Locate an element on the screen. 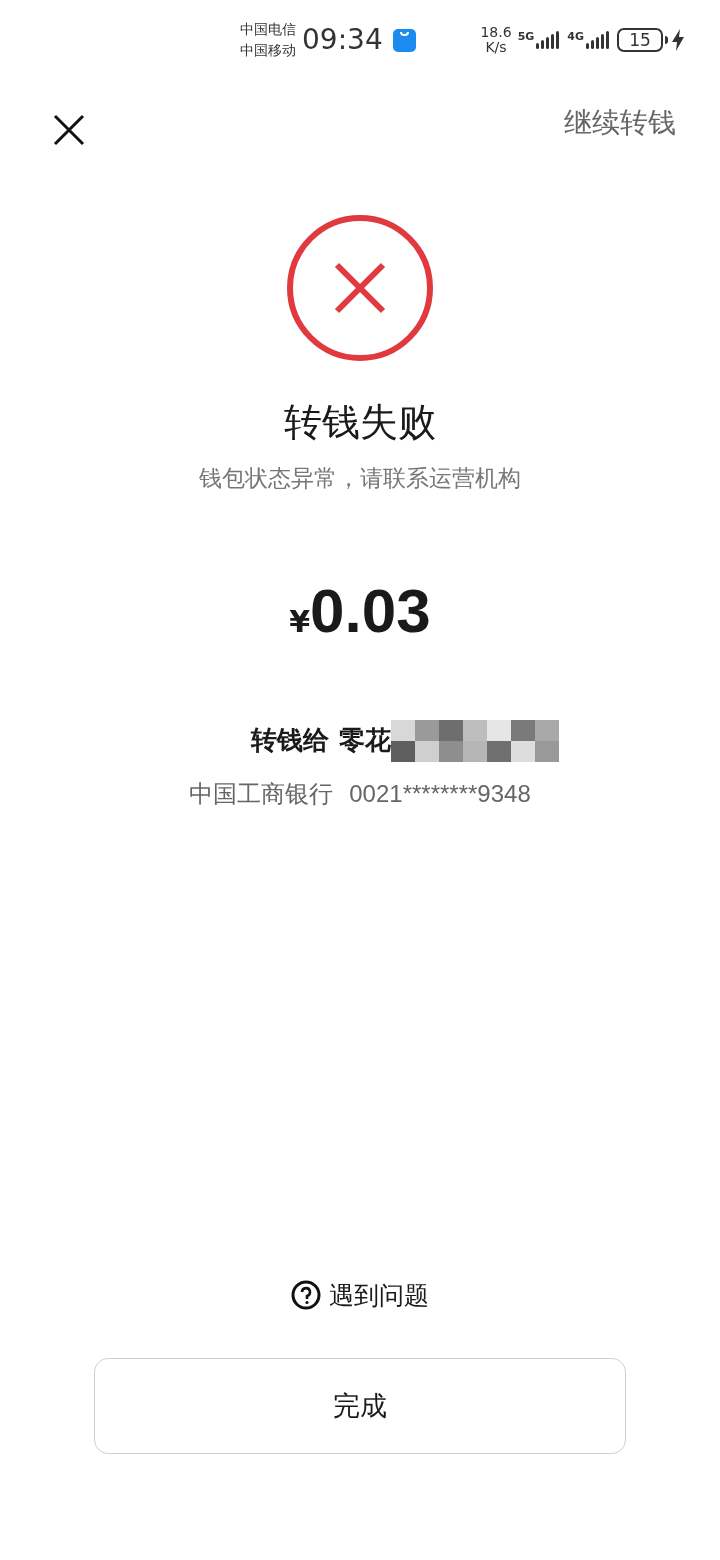 The width and height of the screenshot is (720, 1560). help-icon is located at coordinates (306, 1295).